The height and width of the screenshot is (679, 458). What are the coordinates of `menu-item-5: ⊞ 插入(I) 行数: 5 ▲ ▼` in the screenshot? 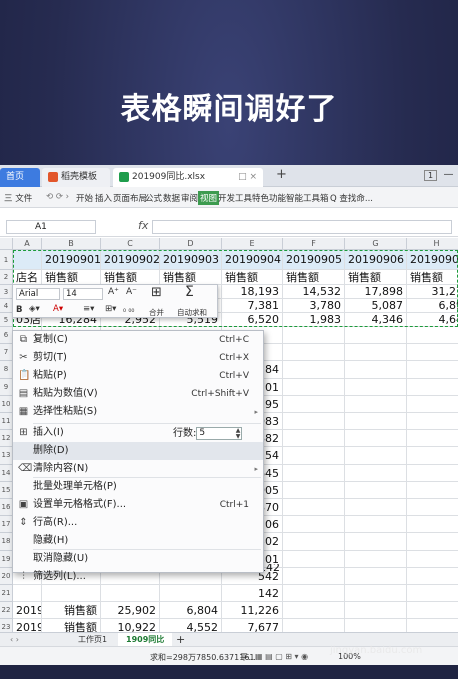 It's located at (138, 433).